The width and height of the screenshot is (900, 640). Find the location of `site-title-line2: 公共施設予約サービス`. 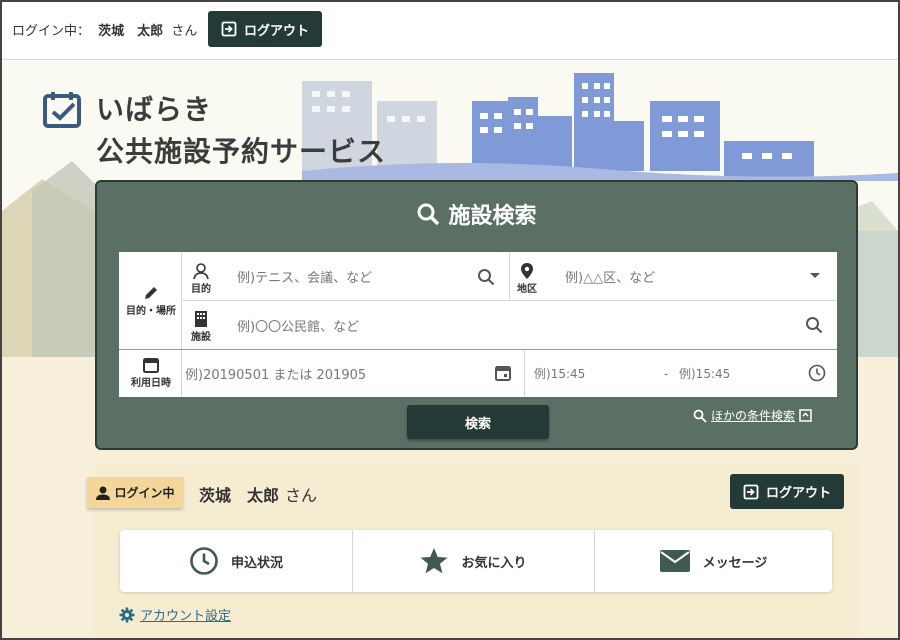

site-title-line2: 公共施設予約サービス is located at coordinates (241, 151).